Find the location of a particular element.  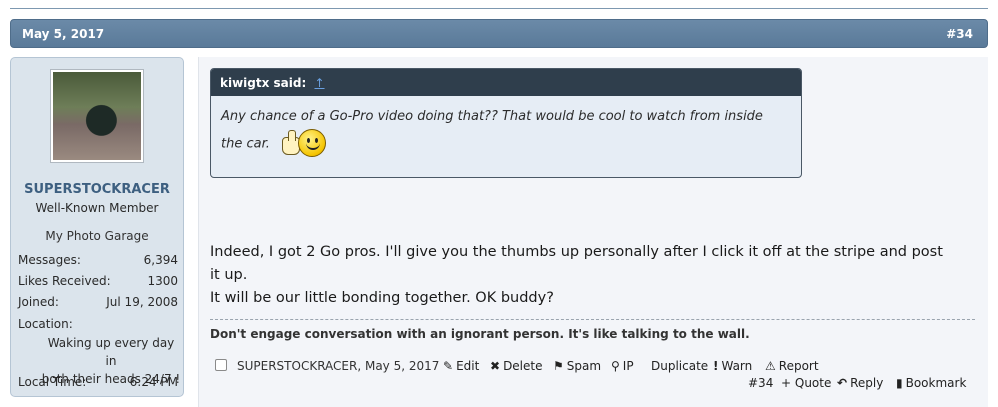

location-line: Waking up every day in is located at coordinates (111, 352).